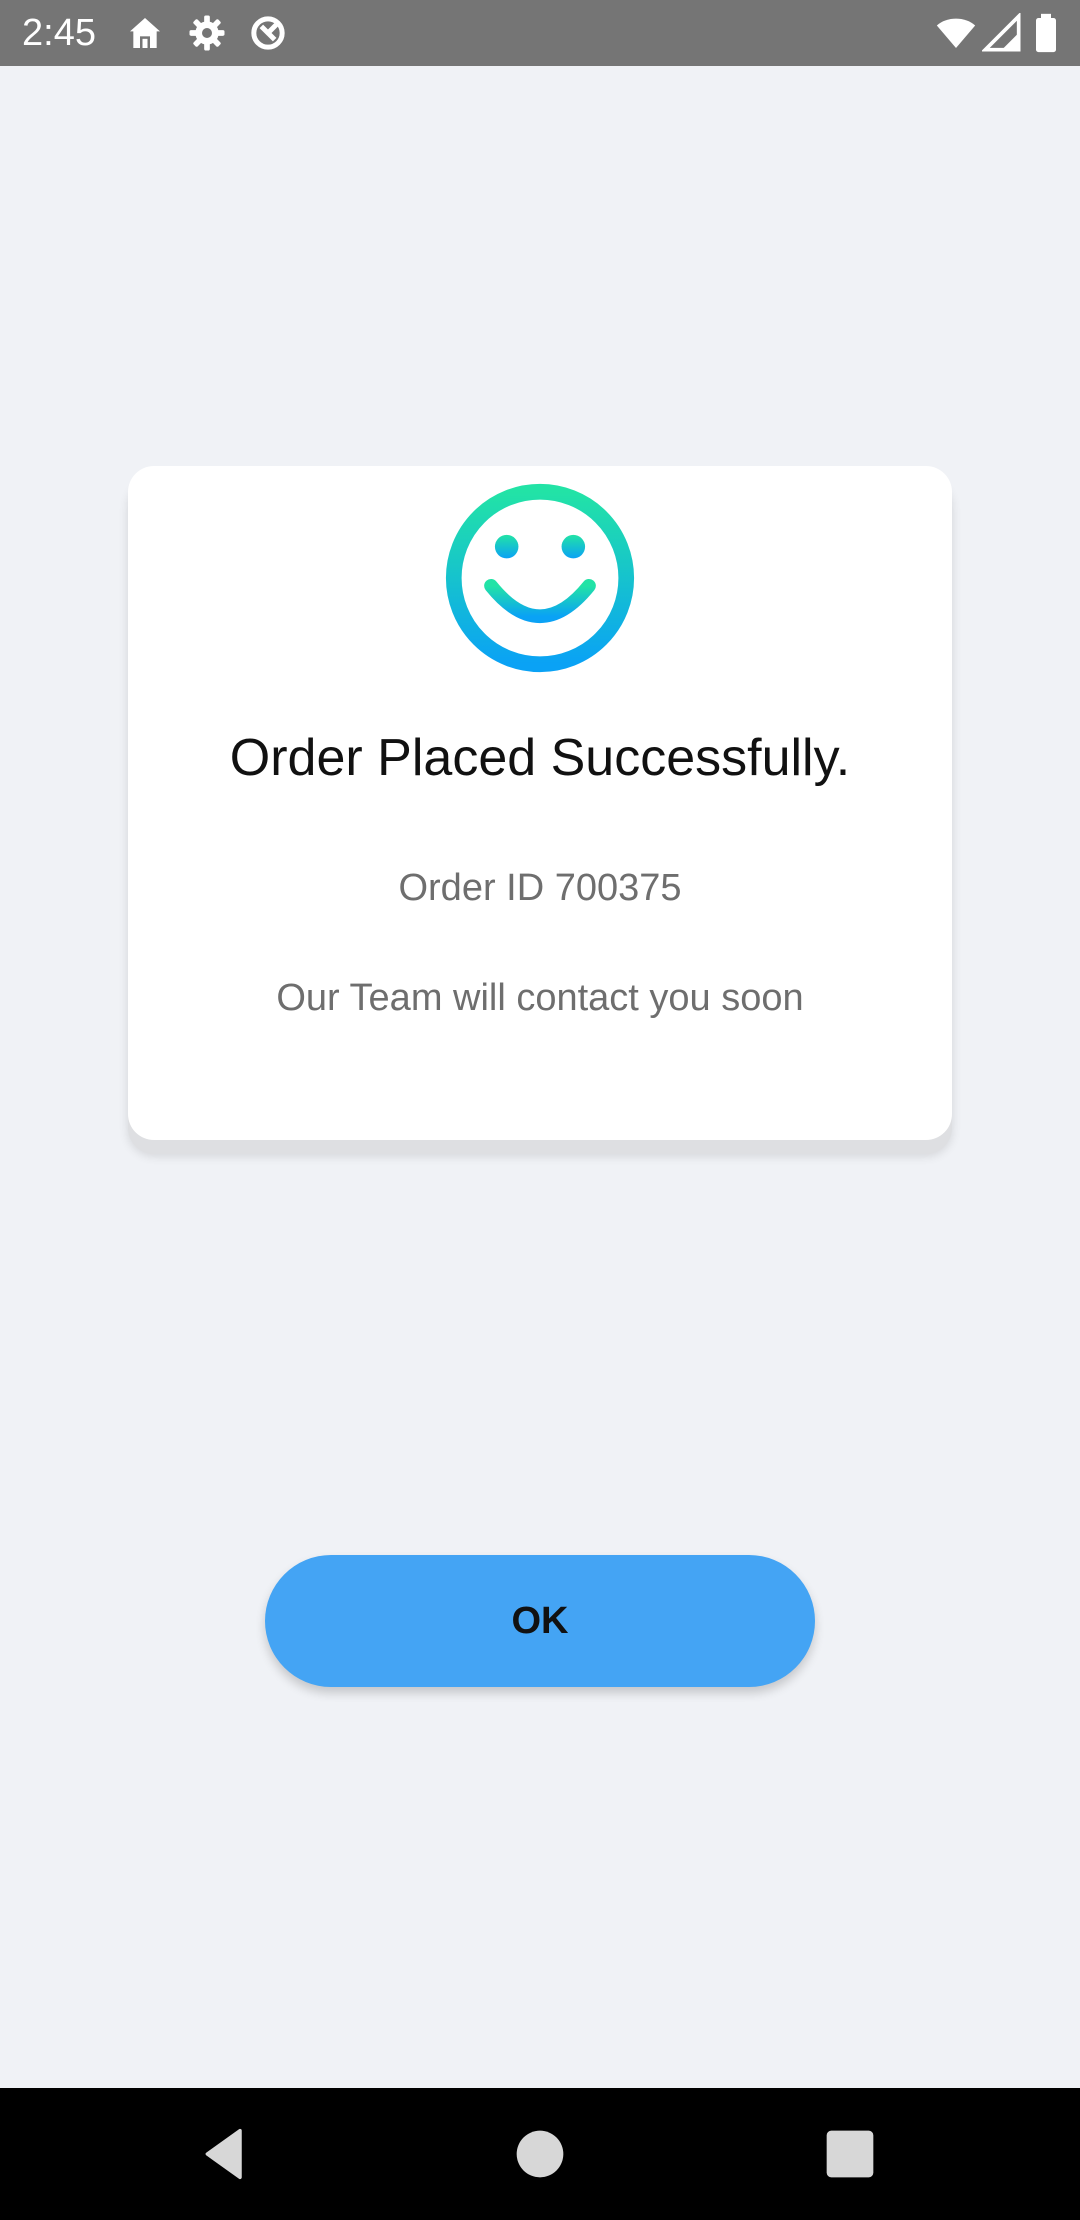  What do you see at coordinates (59, 33) in the screenshot?
I see `status-time: 2:45` at bounding box center [59, 33].